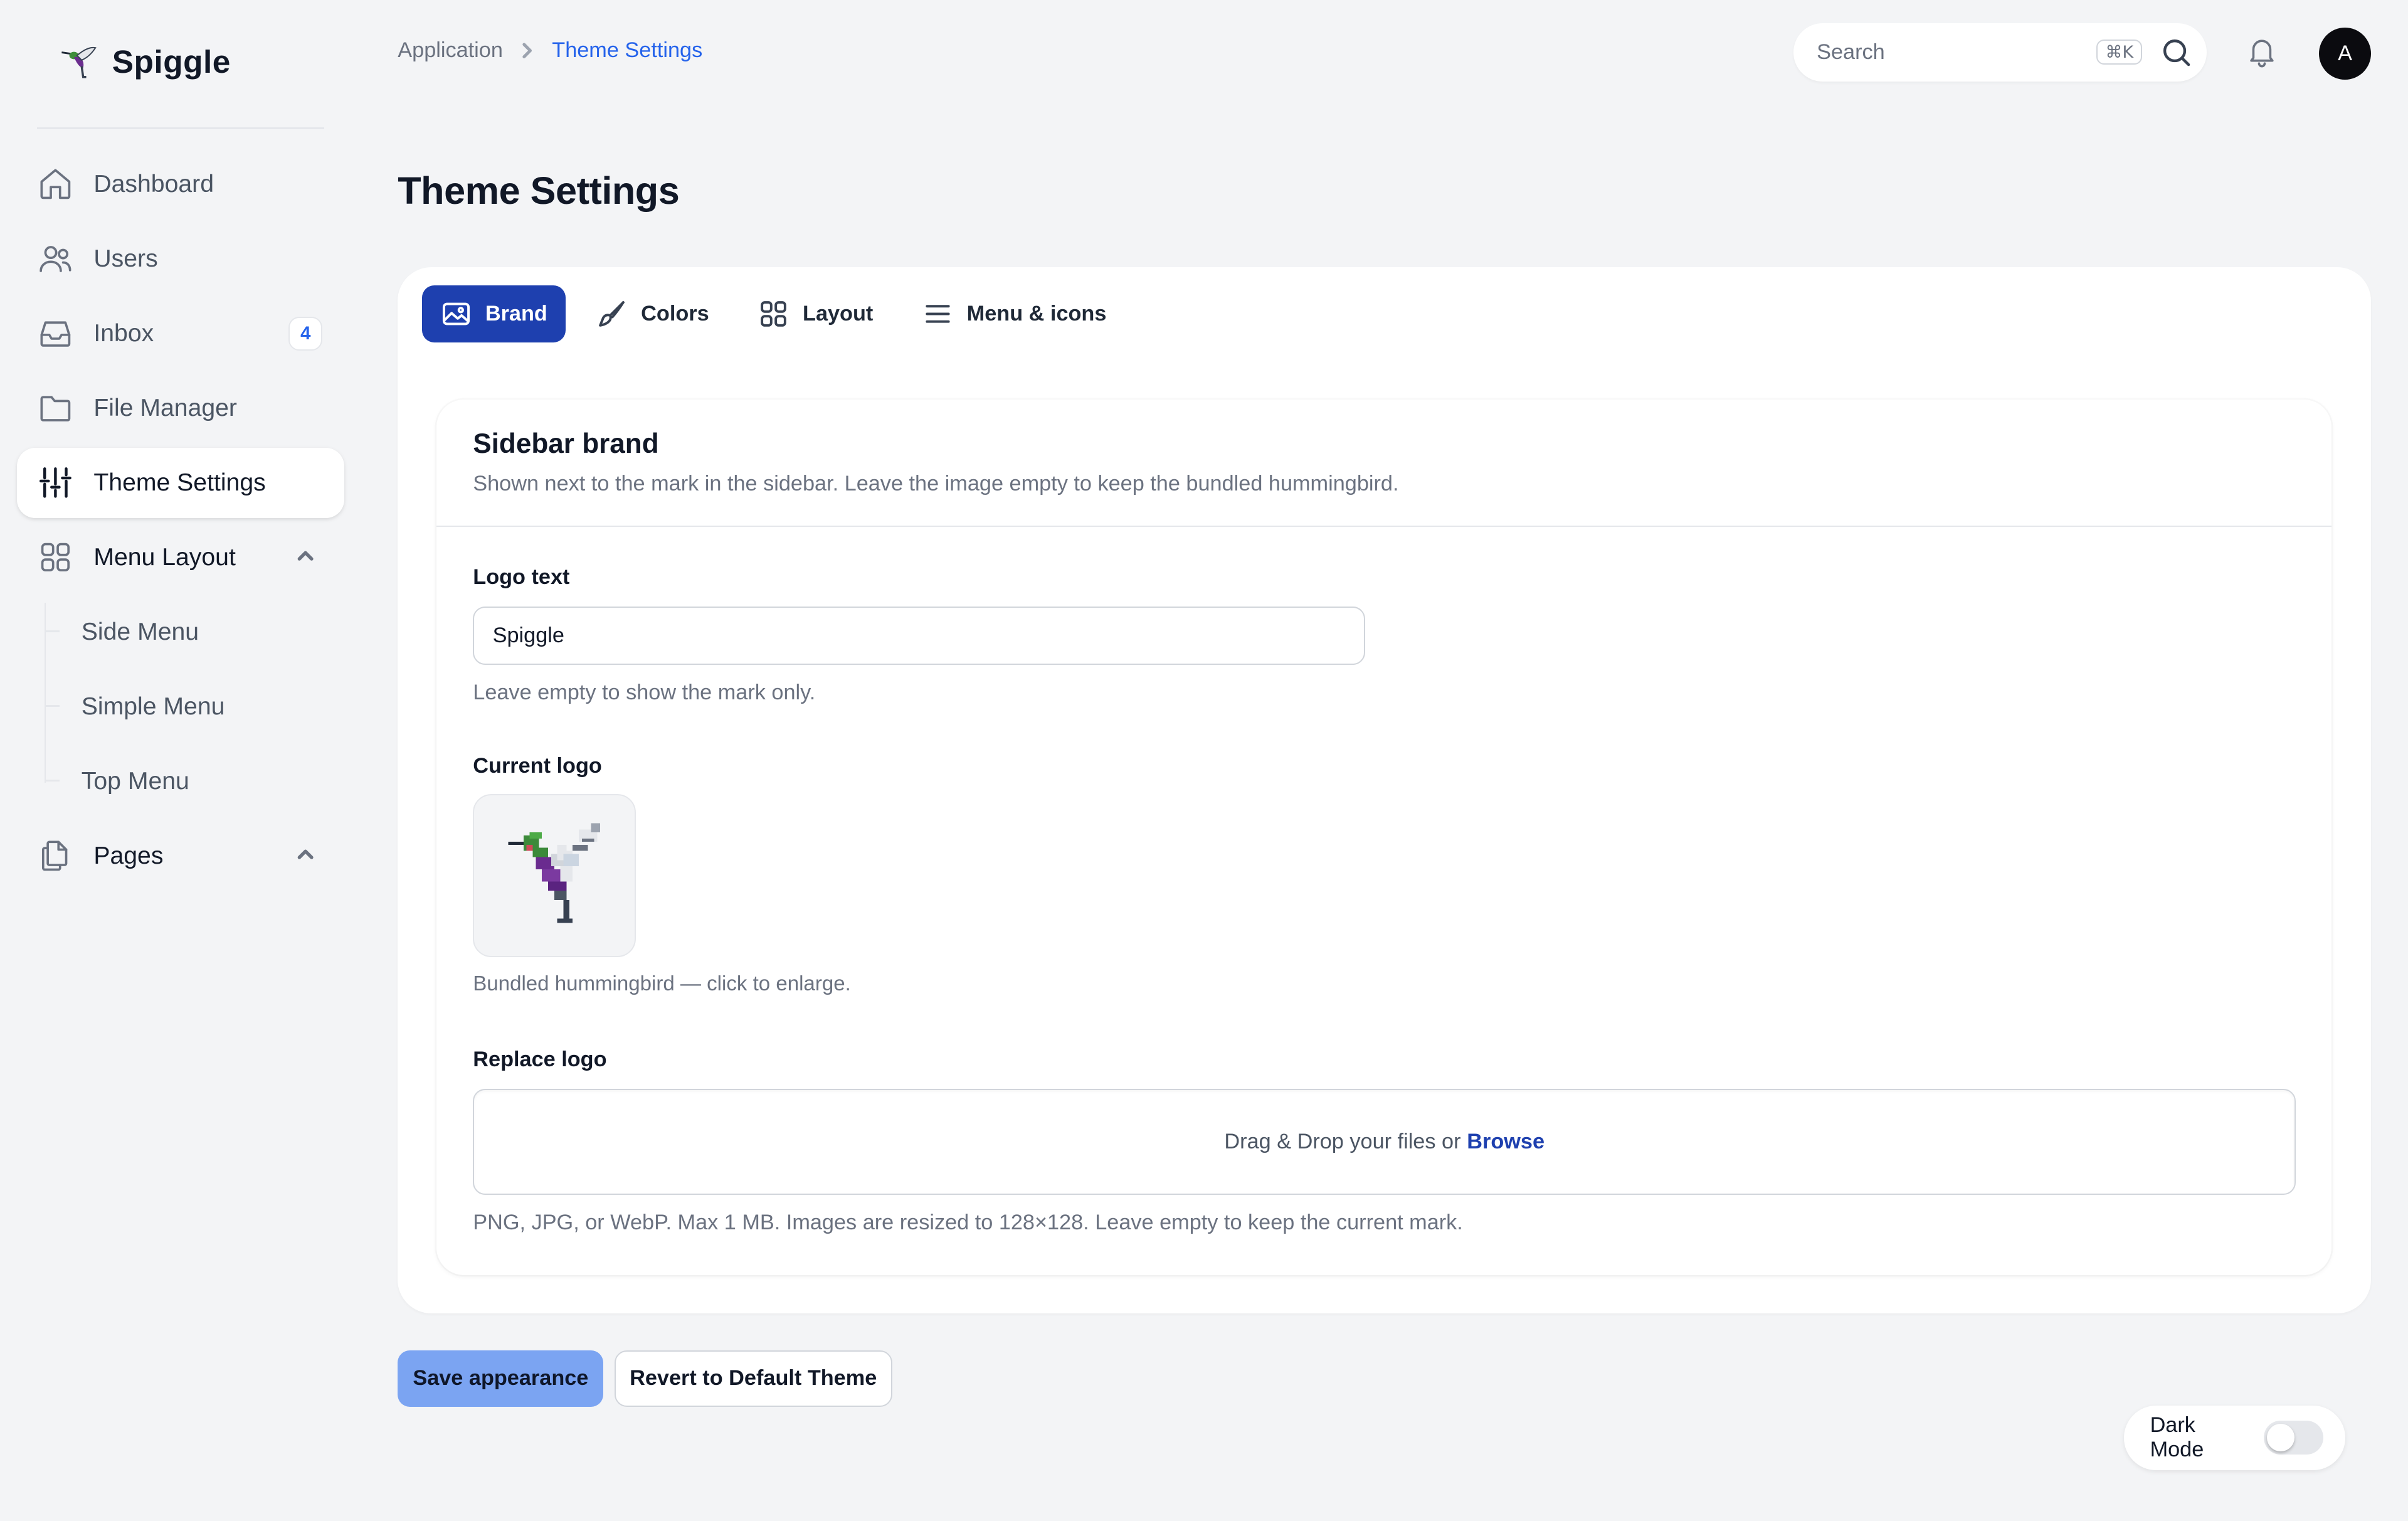 This screenshot has width=2408, height=1521. I want to click on tab-label: Layout, so click(838, 314).